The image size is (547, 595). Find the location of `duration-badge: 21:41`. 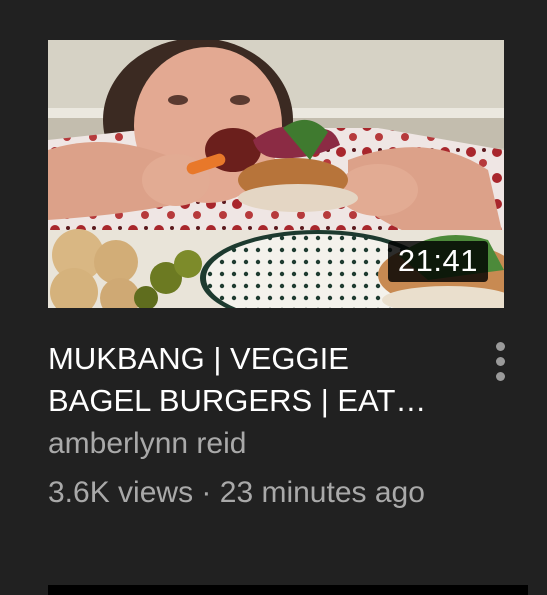

duration-badge: 21:41 is located at coordinates (437, 261).